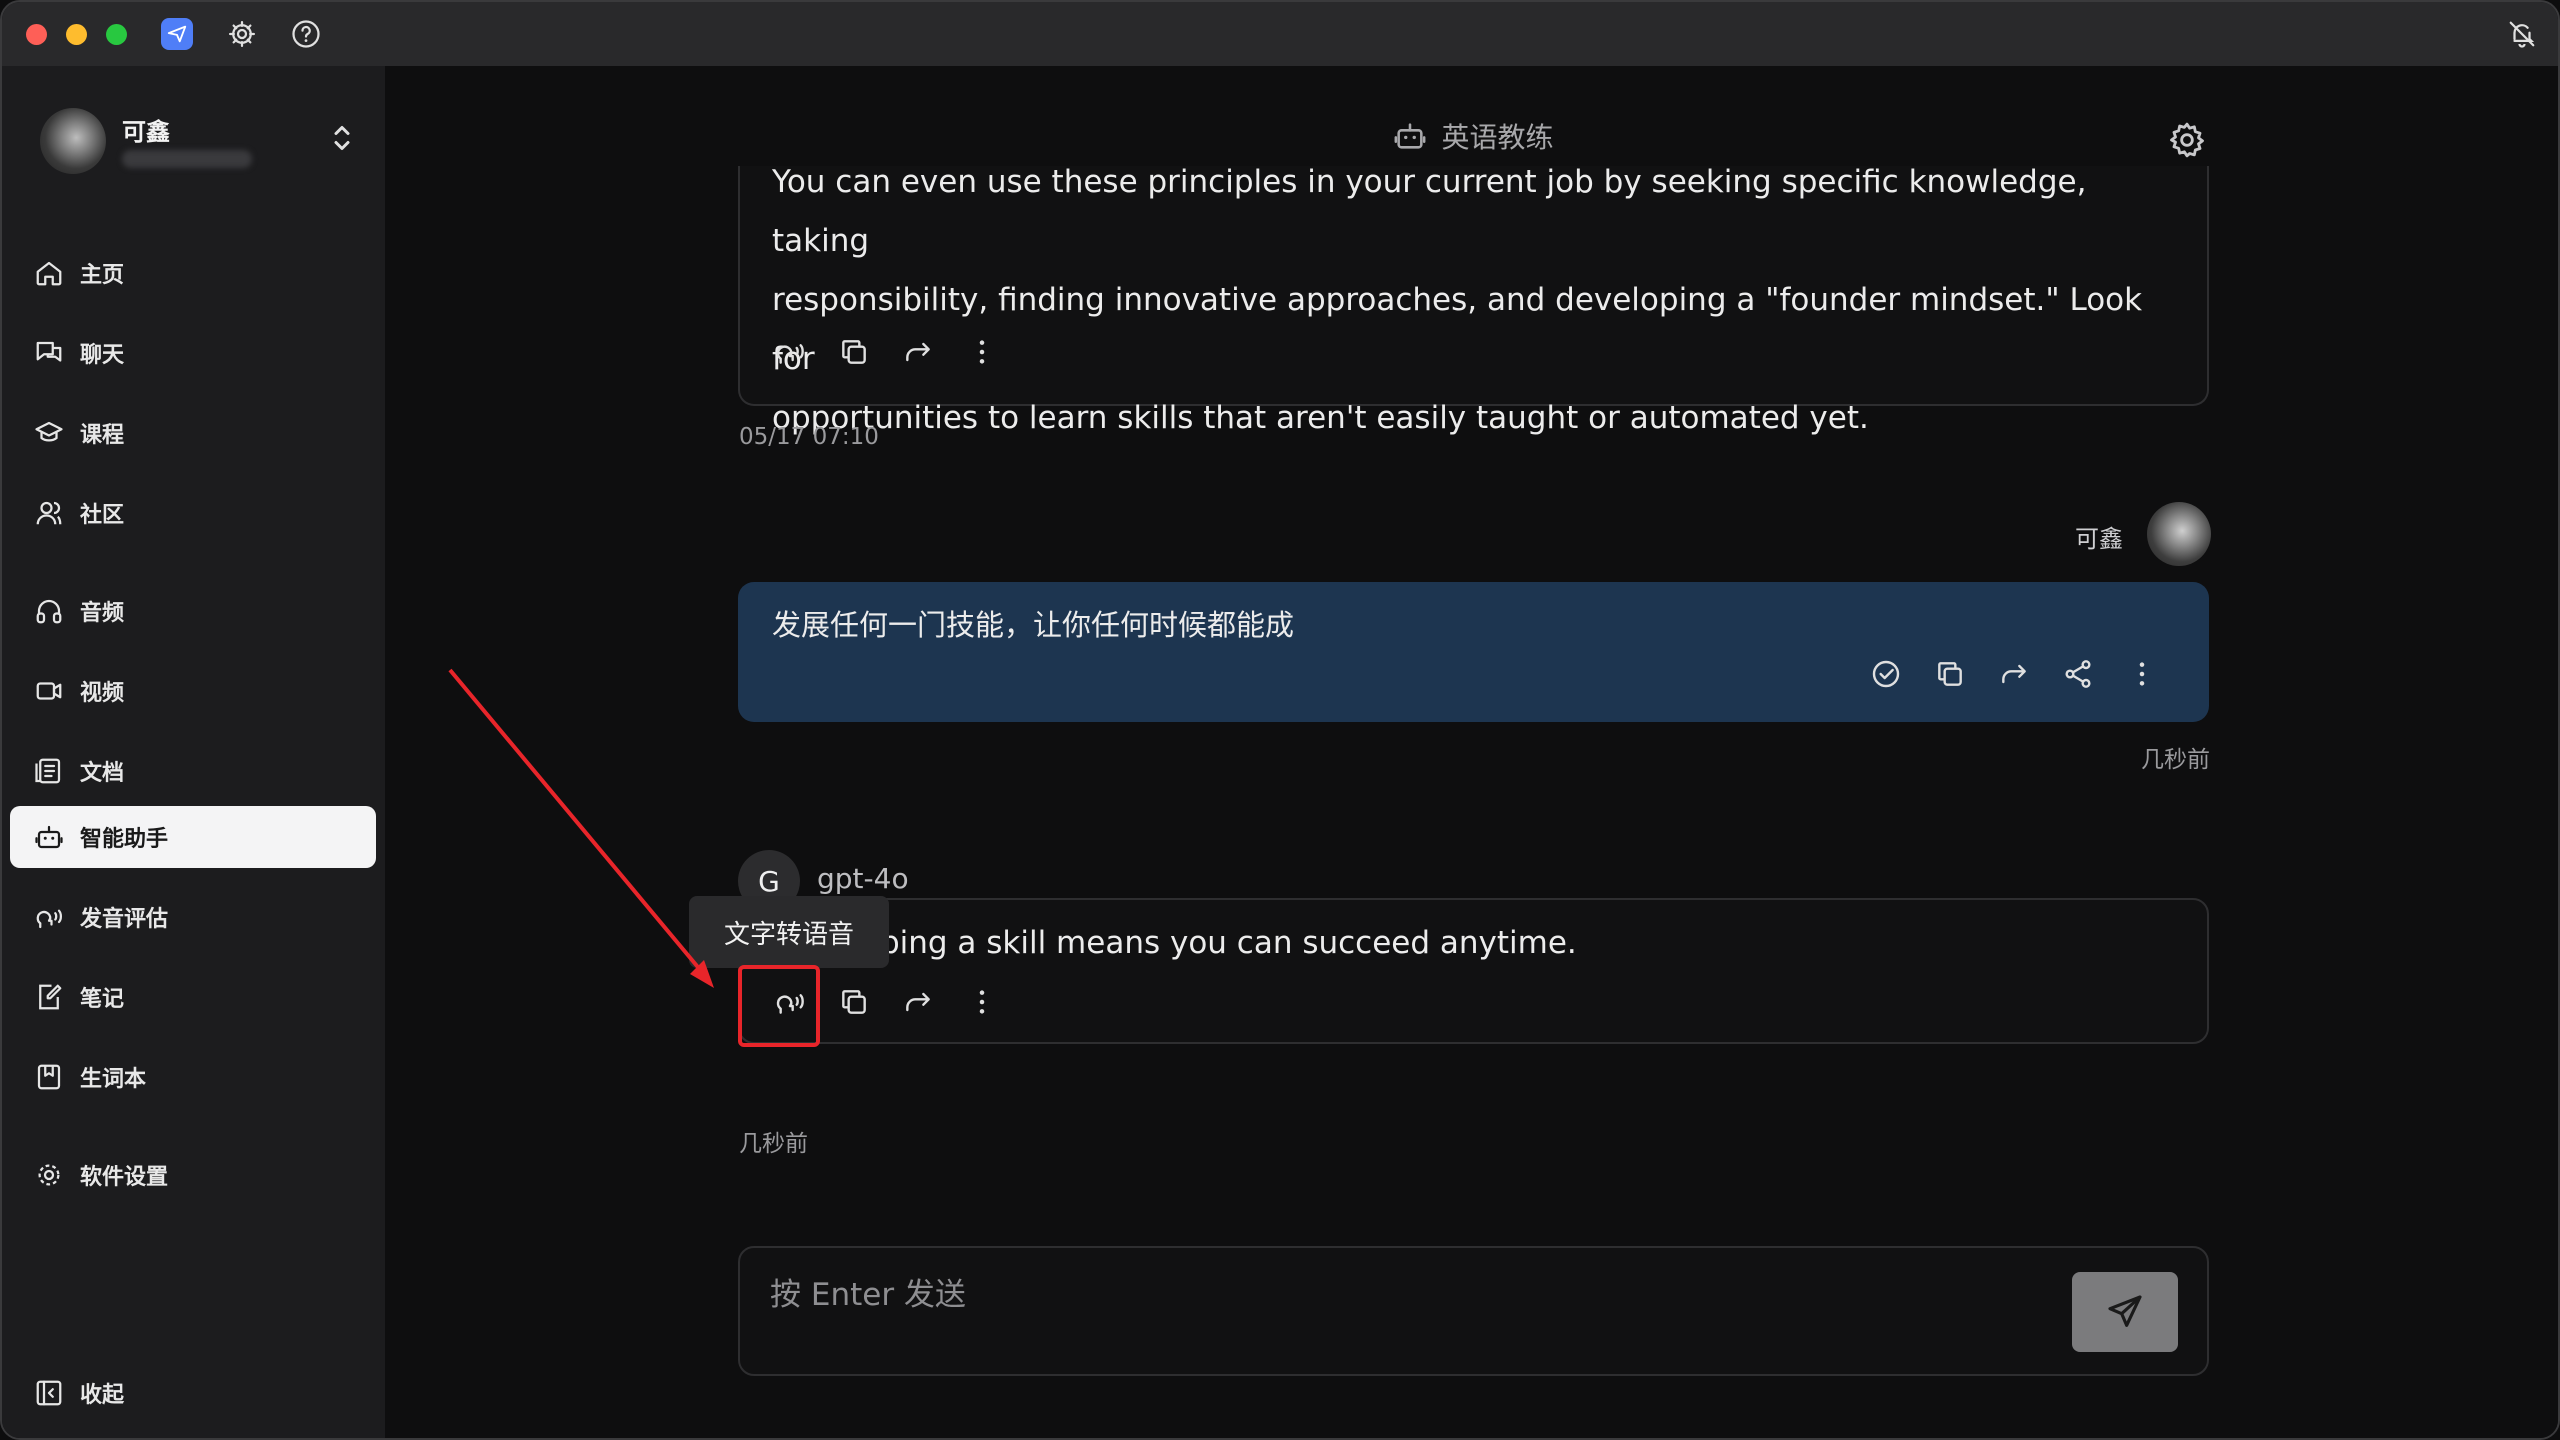 The height and width of the screenshot is (1440, 2560). Describe the element at coordinates (581, 828) in the screenshot. I see `annotation-arrow` at that location.